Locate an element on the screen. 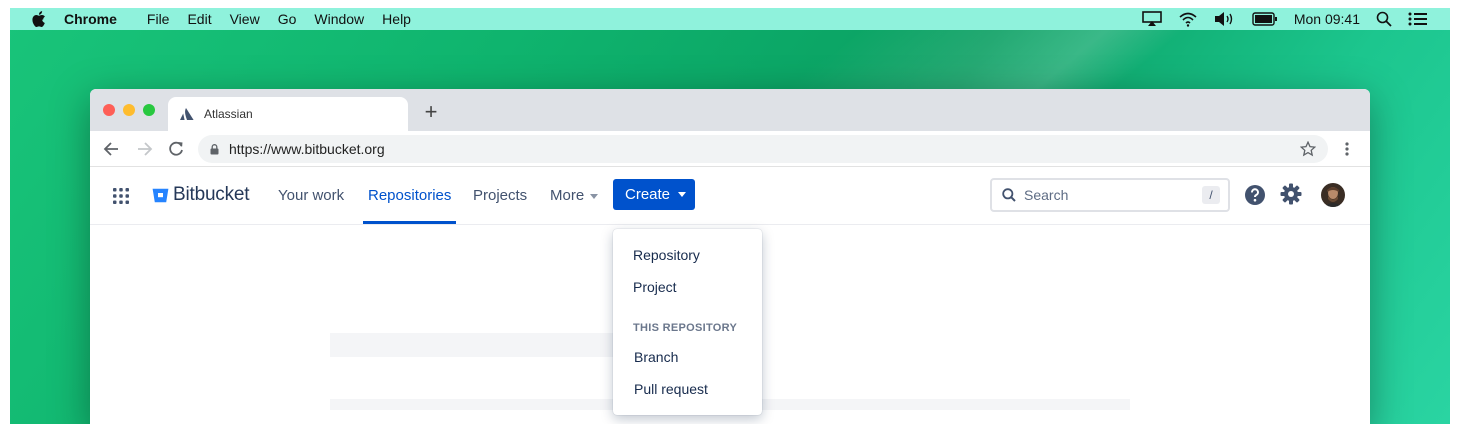 The image size is (1460, 424). search-icon is located at coordinates (1009, 195).